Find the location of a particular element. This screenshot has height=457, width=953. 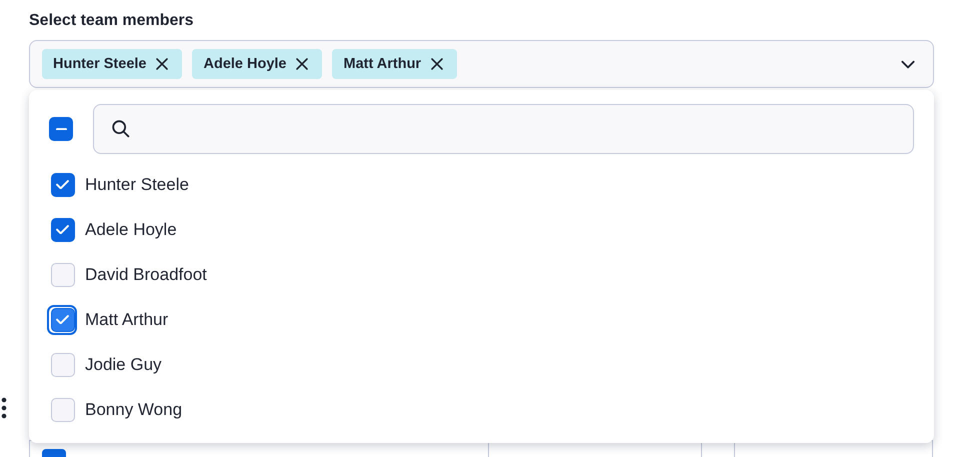

chip-label: Adele Hoyle is located at coordinates (244, 64).